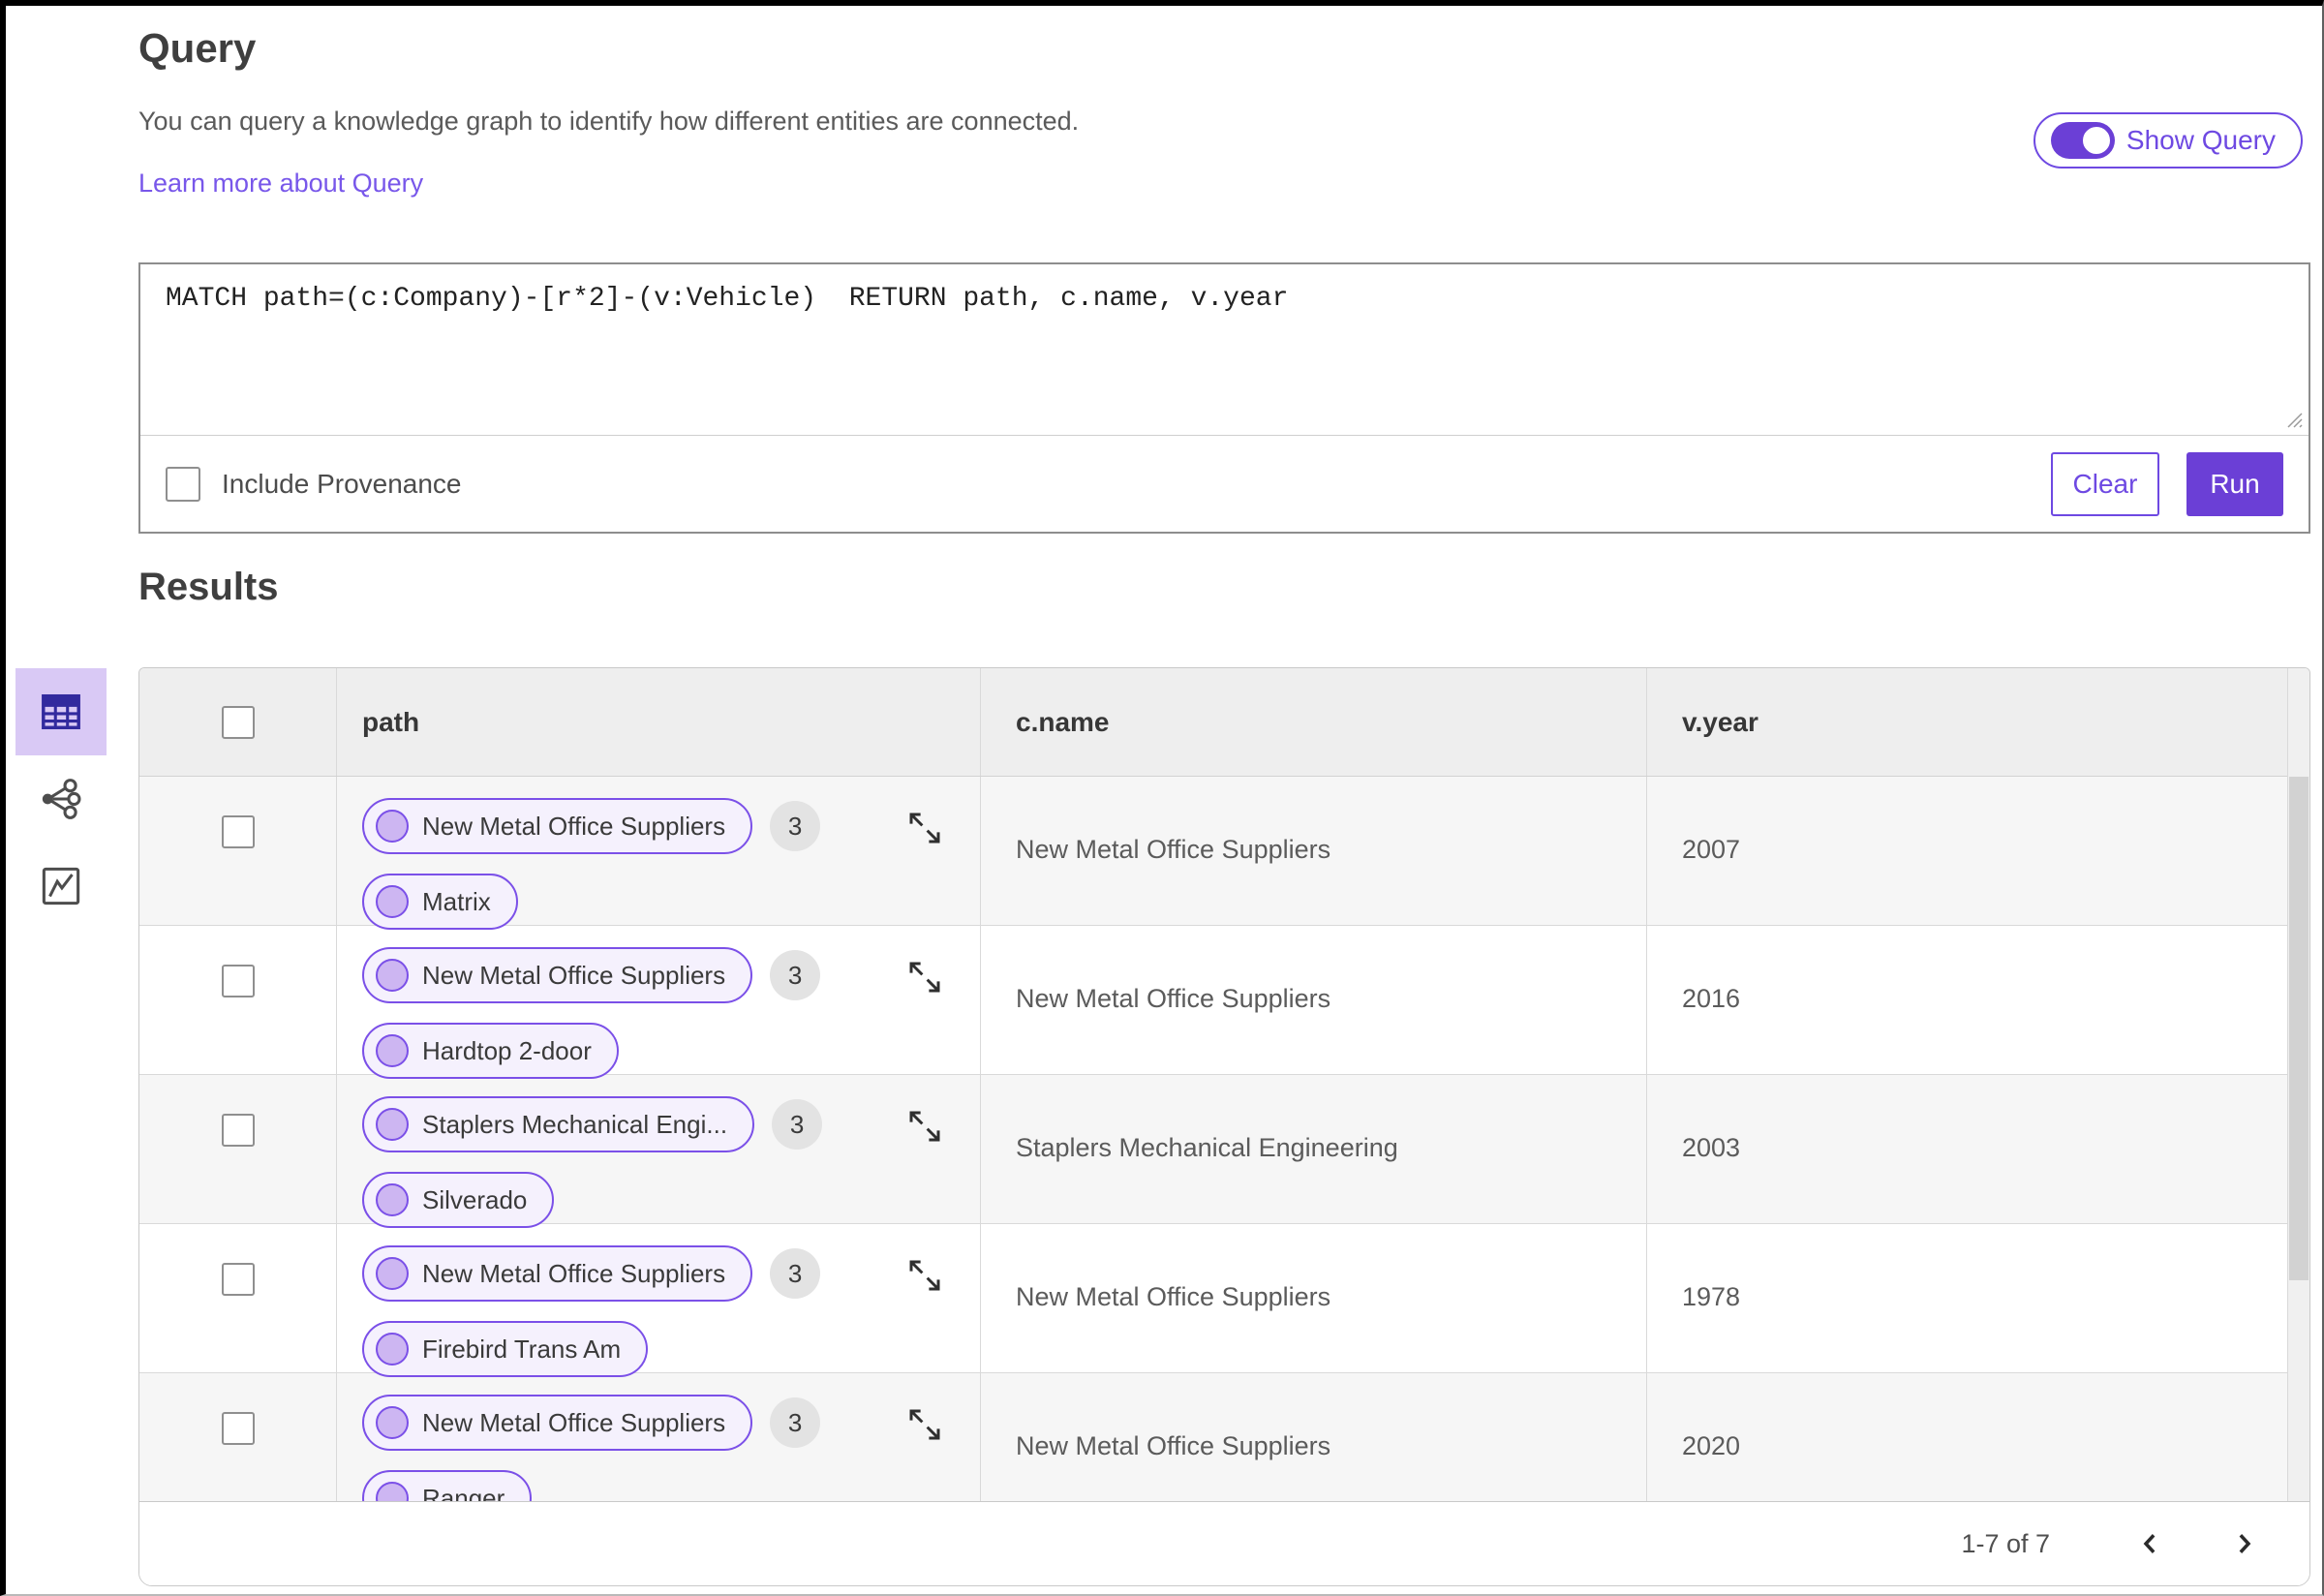 The image size is (2324, 1596). What do you see at coordinates (281, 184) in the screenshot?
I see `learn-more-link: Learn more about Query` at bounding box center [281, 184].